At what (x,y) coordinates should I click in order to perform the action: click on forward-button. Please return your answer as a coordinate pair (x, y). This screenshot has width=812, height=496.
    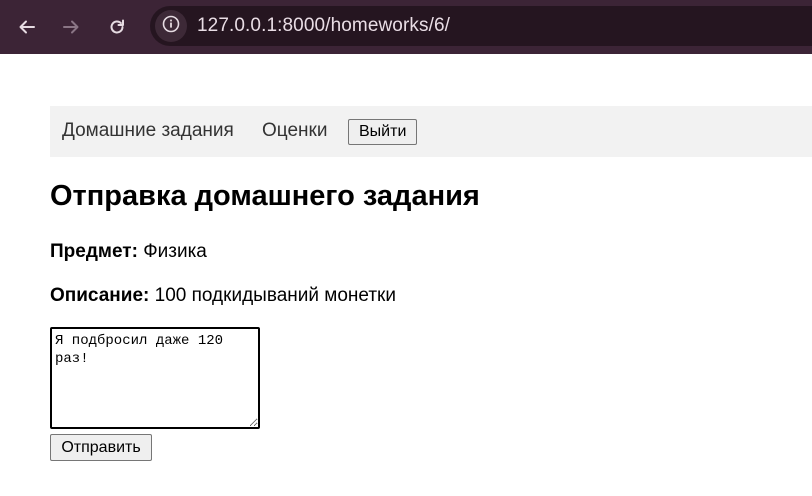
    Looking at the image, I should click on (71, 27).